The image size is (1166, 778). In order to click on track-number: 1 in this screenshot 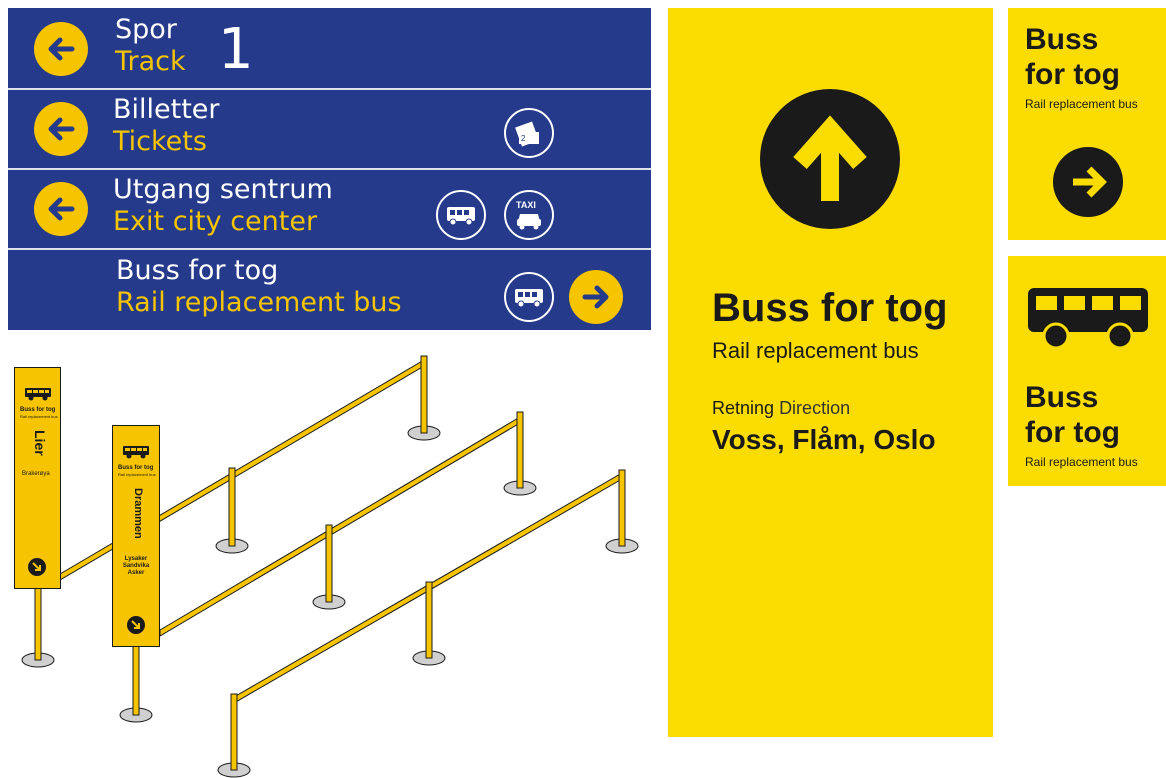, I will do `click(236, 49)`.